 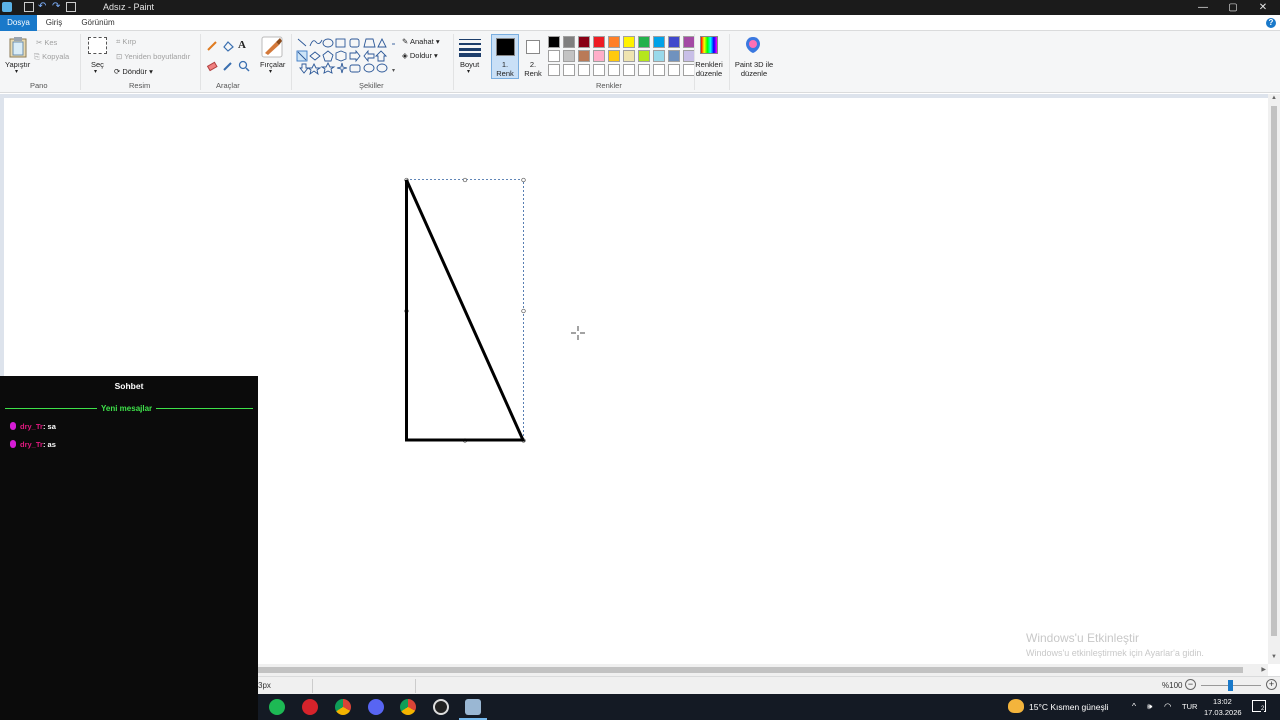 What do you see at coordinates (264, 685) in the screenshot?
I see `brush-size-status: 3px` at bounding box center [264, 685].